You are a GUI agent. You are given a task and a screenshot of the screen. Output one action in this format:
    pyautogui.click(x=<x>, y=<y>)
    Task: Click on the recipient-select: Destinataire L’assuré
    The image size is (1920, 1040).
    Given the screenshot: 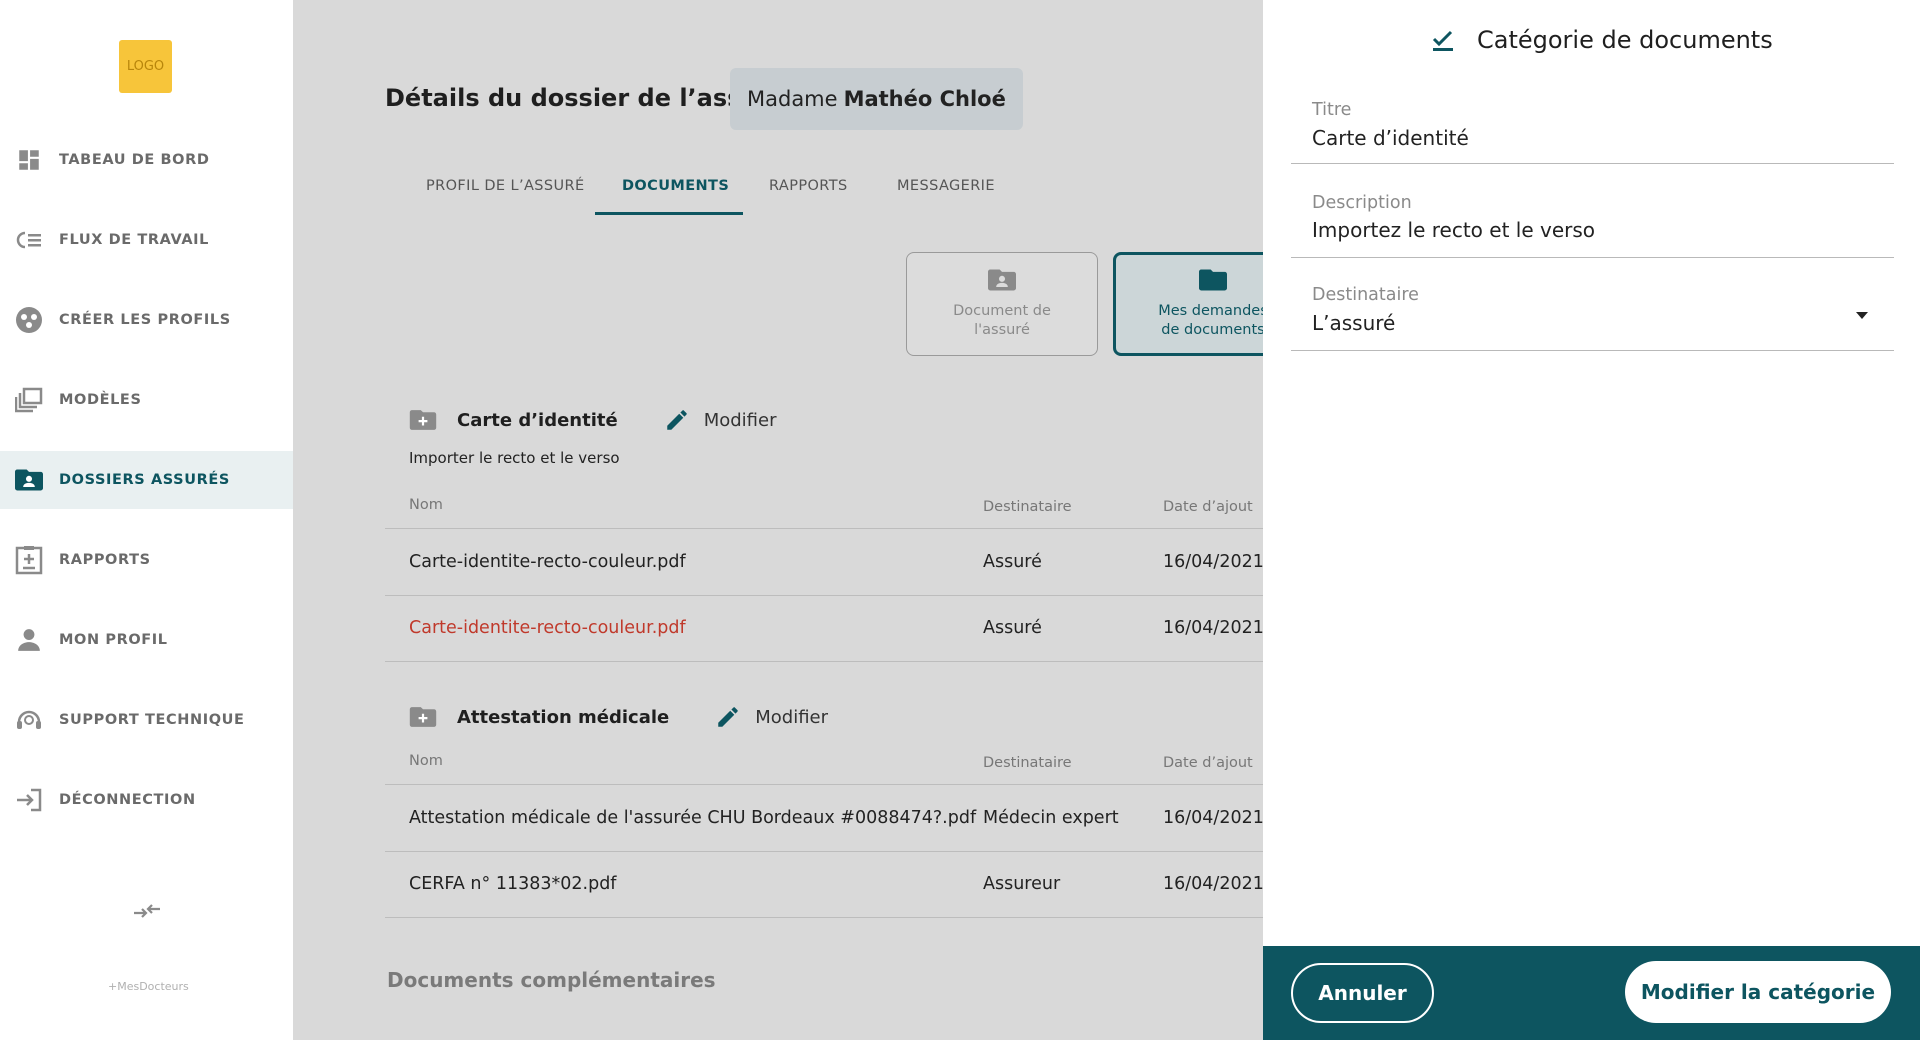 What is the action you would take?
    pyautogui.click(x=1592, y=315)
    